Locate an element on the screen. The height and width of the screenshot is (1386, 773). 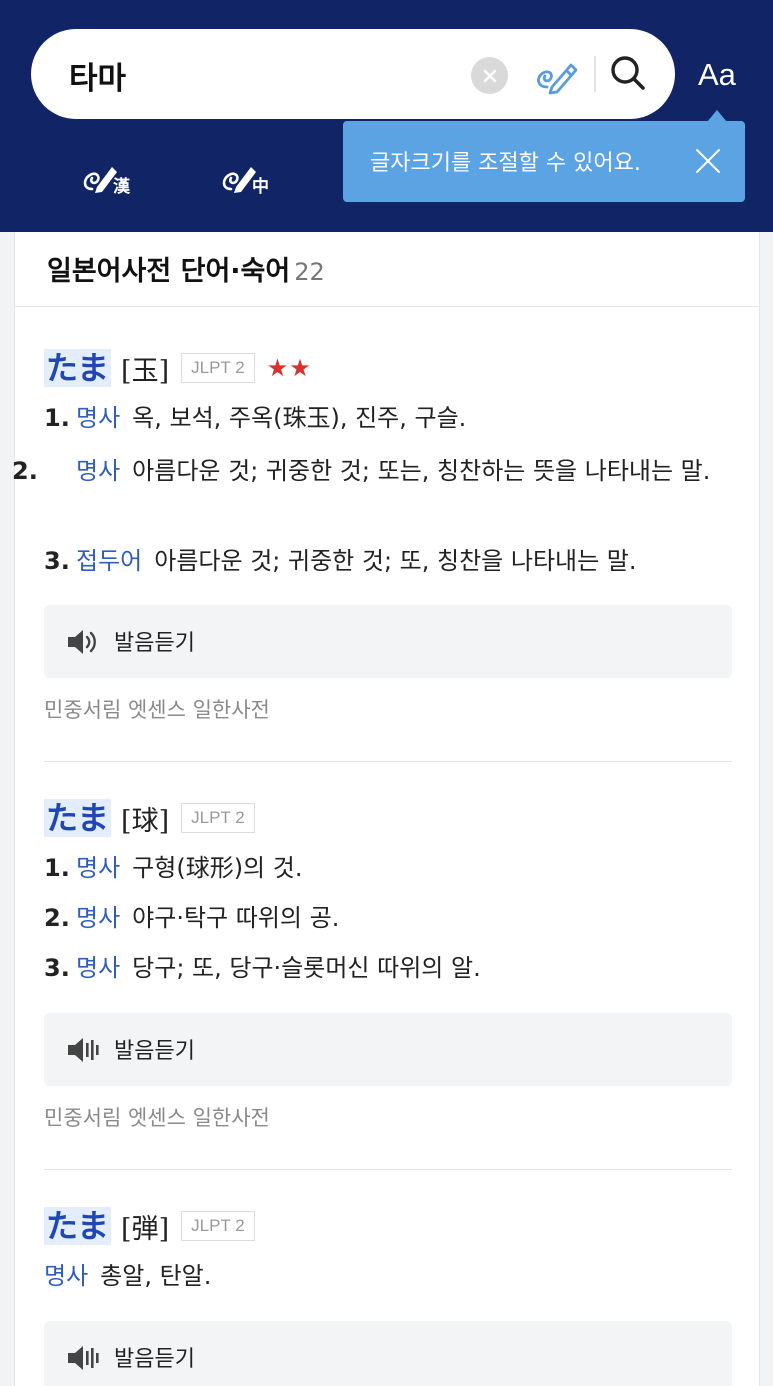
sense-text: 옥, 보석, 주옥(珠玉), 진주, 구슬. is located at coordinates (299, 418).